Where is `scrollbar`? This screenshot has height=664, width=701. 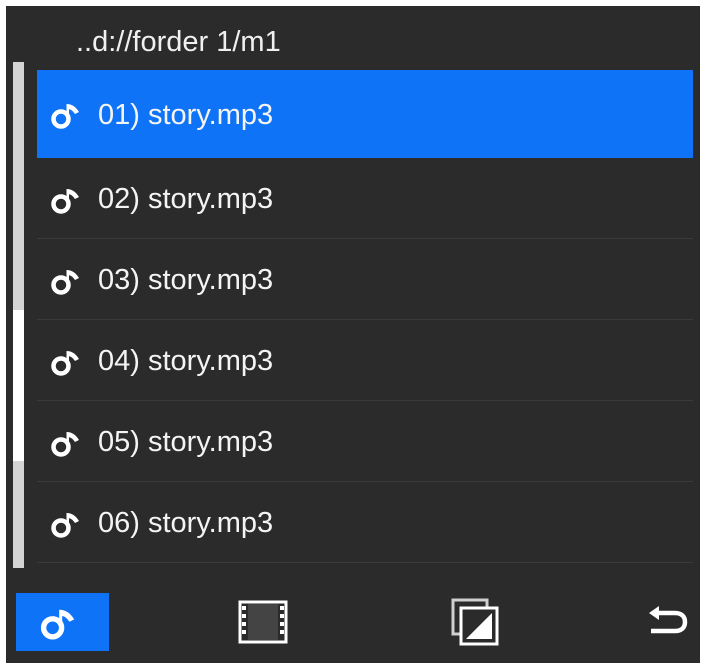 scrollbar is located at coordinates (18, 315).